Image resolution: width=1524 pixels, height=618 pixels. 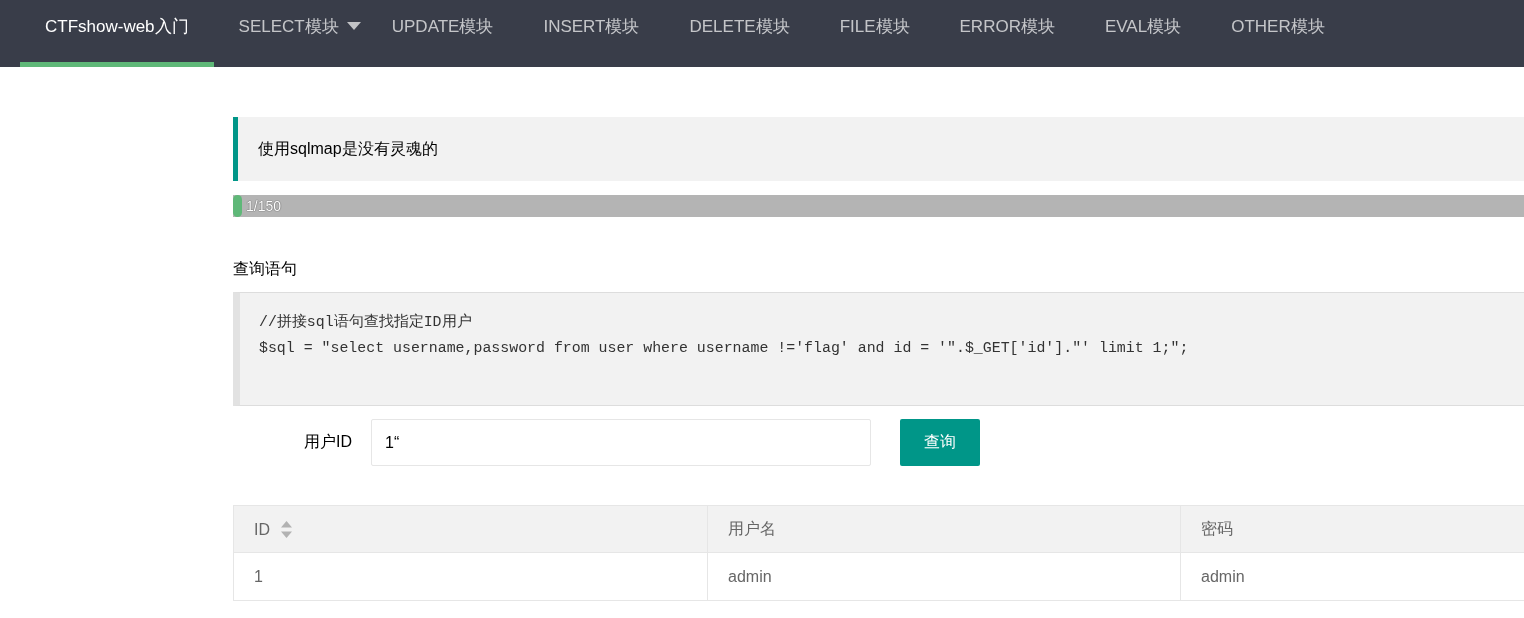 What do you see at coordinates (286, 529) in the screenshot?
I see `sort-icon` at bounding box center [286, 529].